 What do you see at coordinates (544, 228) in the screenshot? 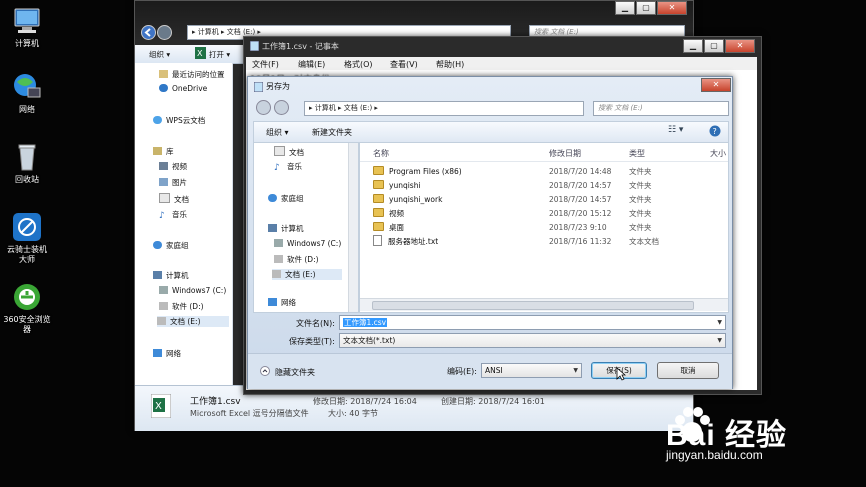
I see `file-row: 桌面 2018/7/23 9:10 文件夹` at bounding box center [544, 228].